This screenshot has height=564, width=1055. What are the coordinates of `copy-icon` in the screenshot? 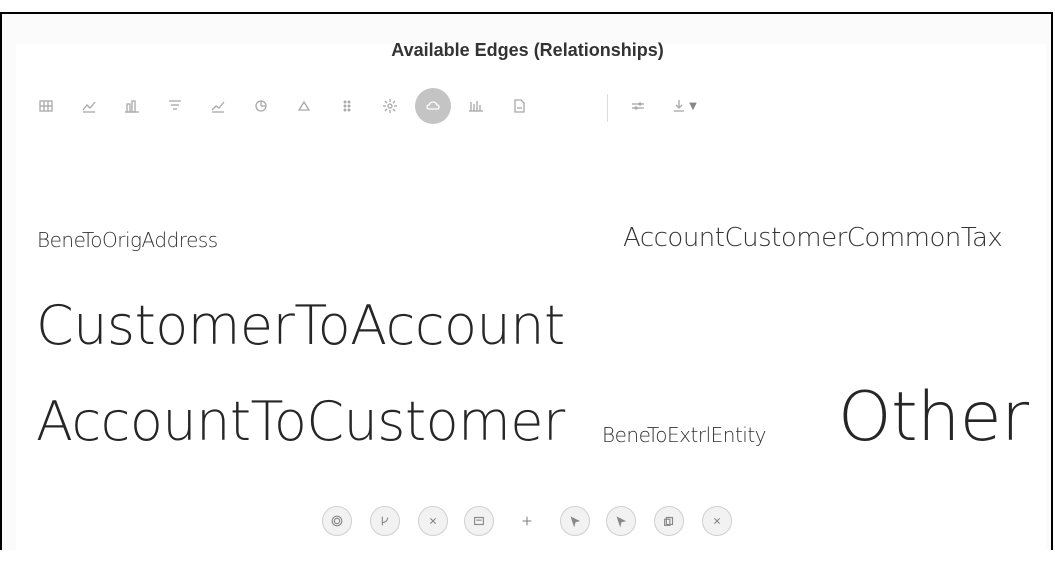 It's located at (669, 521).